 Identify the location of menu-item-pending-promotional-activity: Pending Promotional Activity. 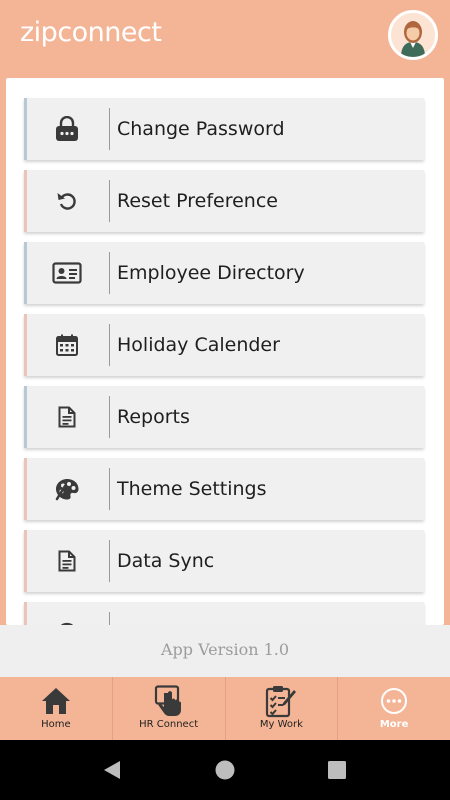
(224, 613).